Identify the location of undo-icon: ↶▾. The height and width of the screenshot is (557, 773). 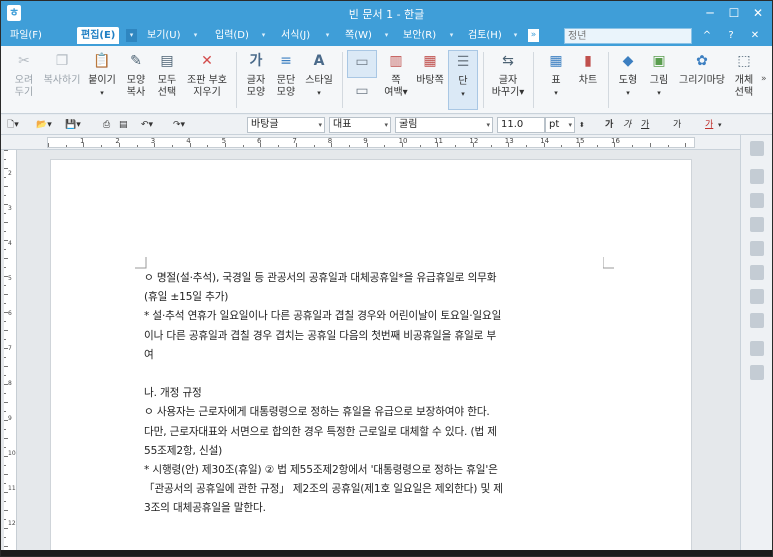
(147, 125).